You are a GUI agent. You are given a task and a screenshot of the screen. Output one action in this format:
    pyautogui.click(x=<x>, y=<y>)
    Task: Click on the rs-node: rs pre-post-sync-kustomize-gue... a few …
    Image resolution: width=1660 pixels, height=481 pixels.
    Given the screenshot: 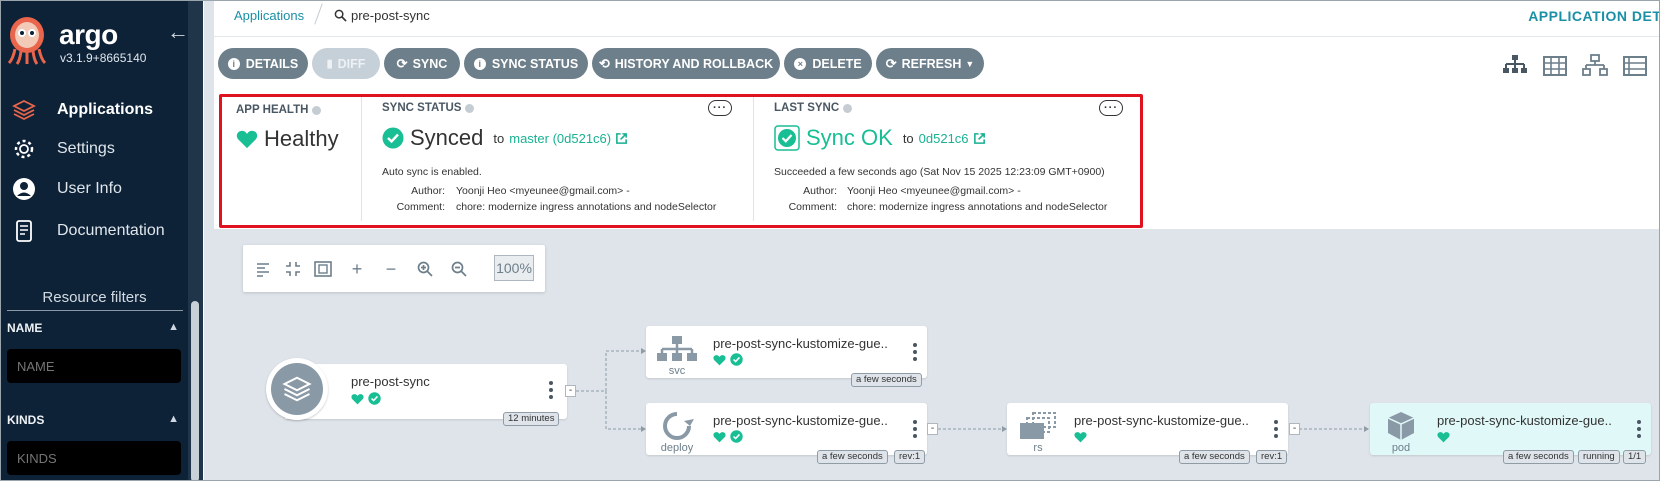 What is the action you would take?
    pyautogui.click(x=1147, y=433)
    